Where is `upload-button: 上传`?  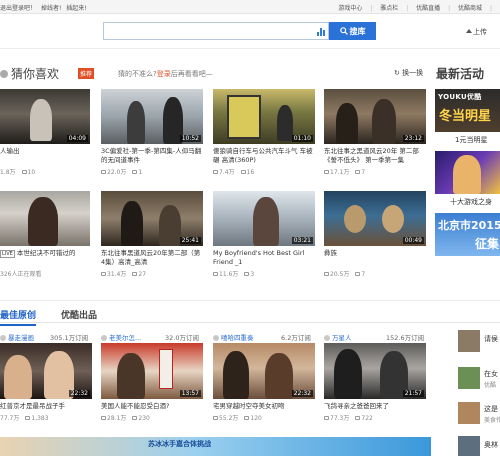 upload-button: 上传 is located at coordinates (476, 32).